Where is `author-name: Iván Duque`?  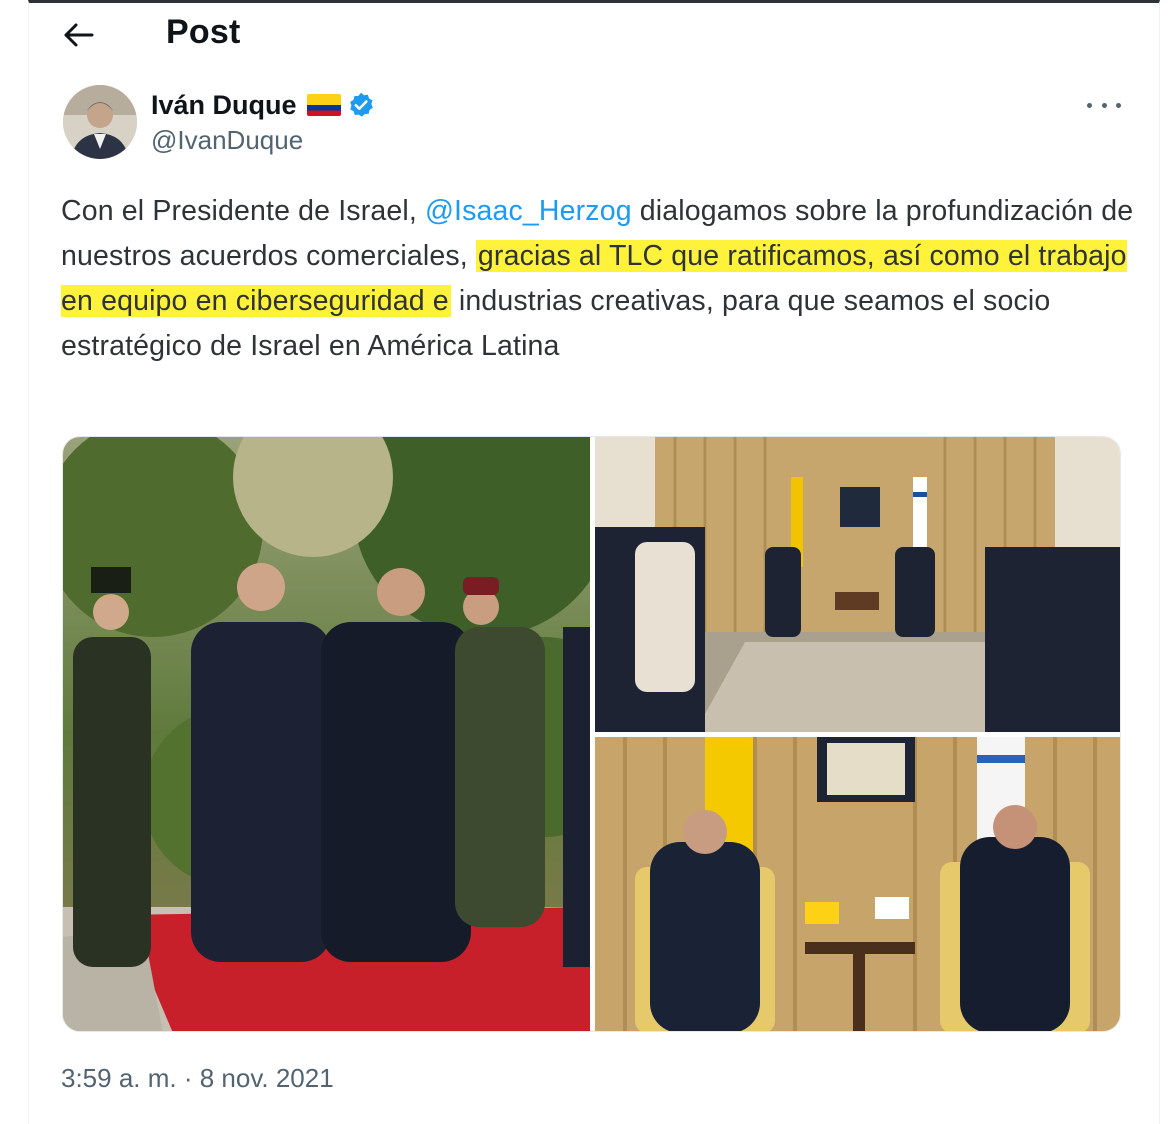
author-name: Iván Duque is located at coordinates (224, 105).